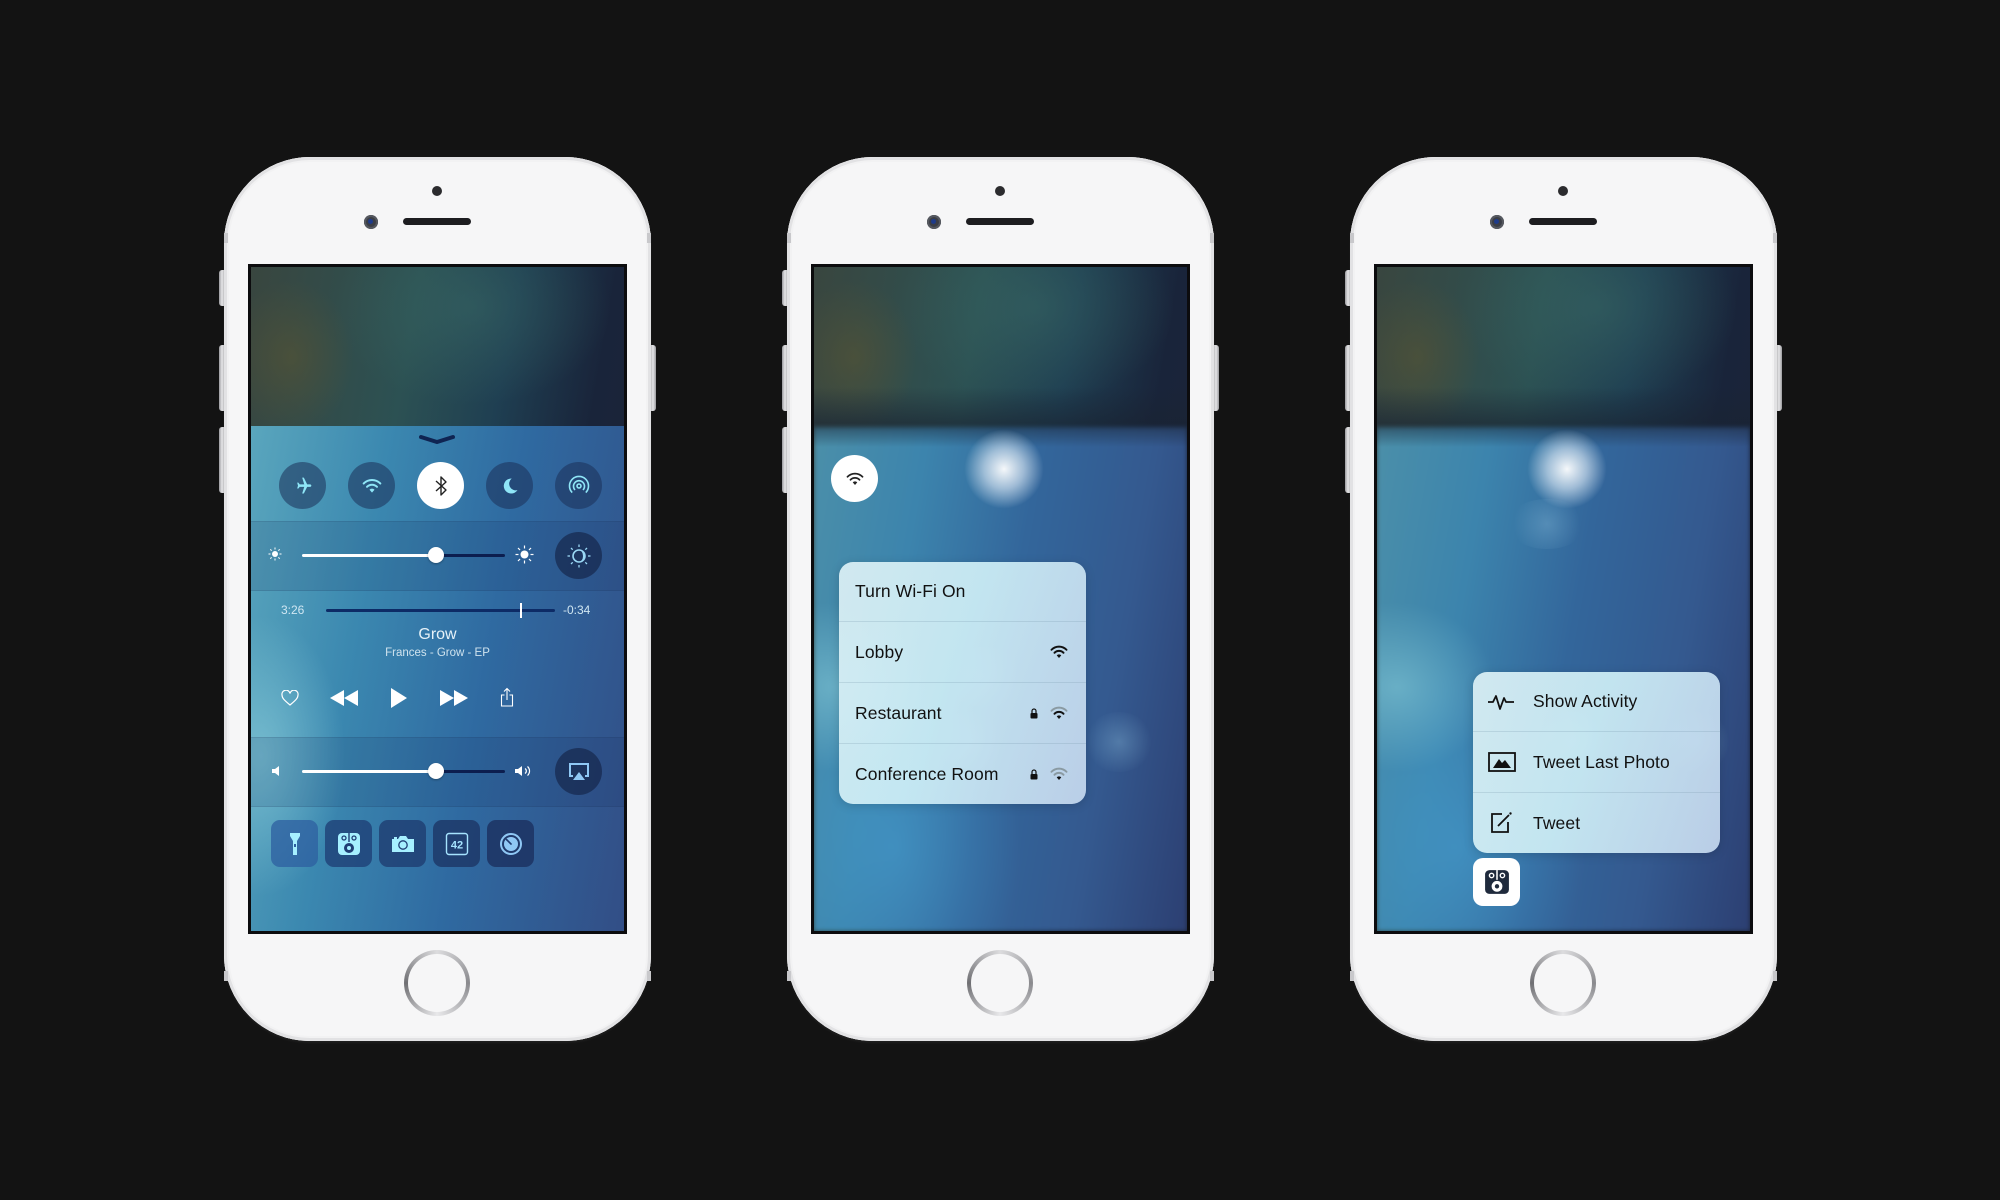 The height and width of the screenshot is (1200, 2000). I want to click on fast-forward-icon, so click(454, 698).